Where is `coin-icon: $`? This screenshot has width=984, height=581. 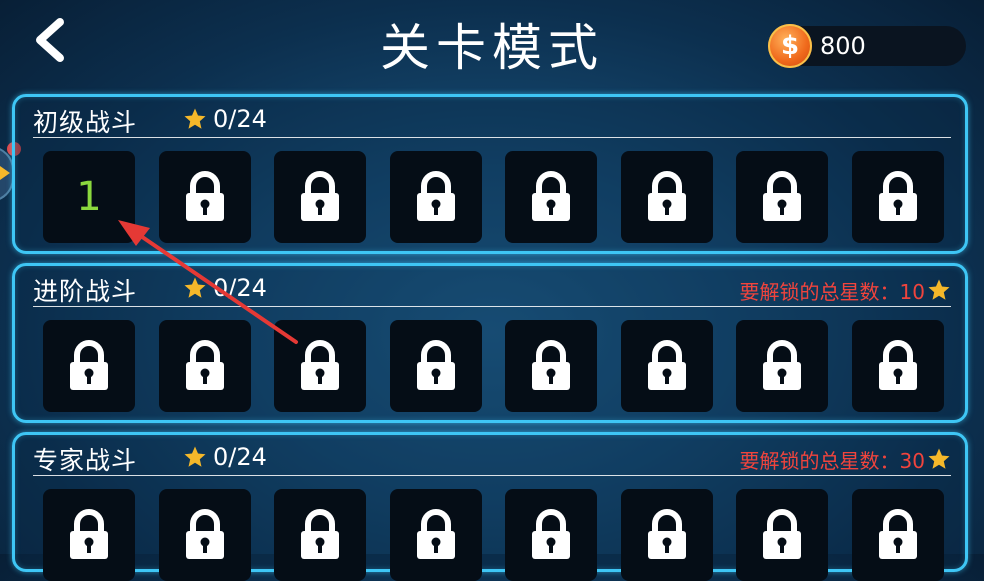 coin-icon: $ is located at coordinates (790, 46).